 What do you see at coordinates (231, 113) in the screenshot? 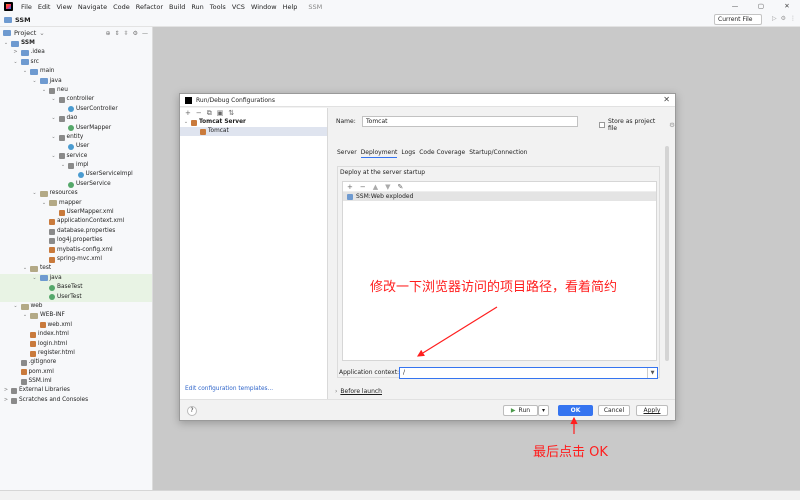
I see `sort-icon: ⇅` at bounding box center [231, 113].